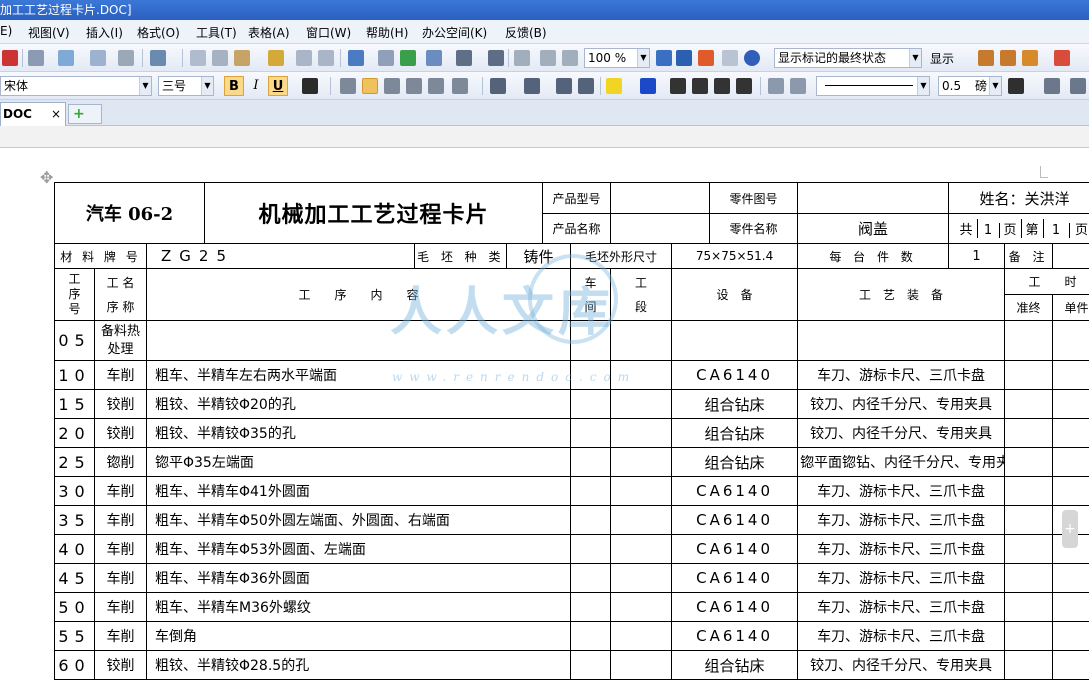 This screenshot has height=680, width=1089. Describe the element at coordinates (744, 86) in the screenshot. I see `subscript-icon` at that location.